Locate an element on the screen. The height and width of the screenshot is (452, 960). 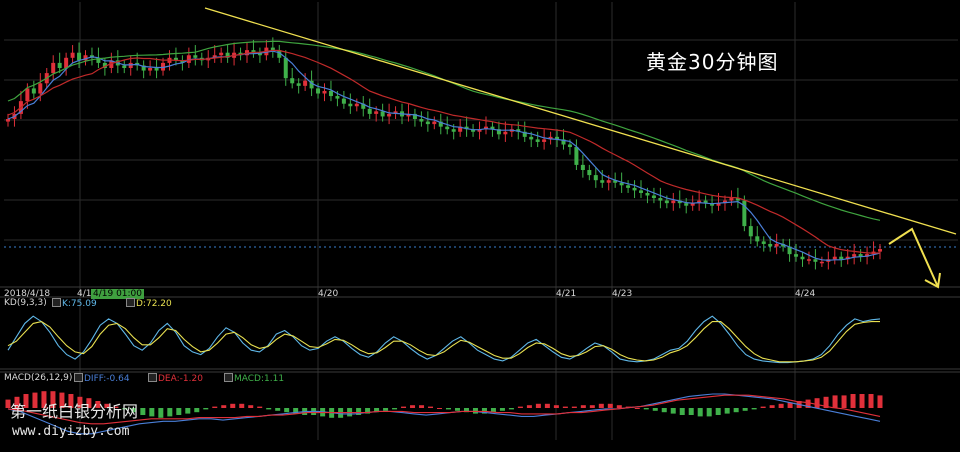
watermark-url: www.diyizby.com is located at coordinates (71, 431).